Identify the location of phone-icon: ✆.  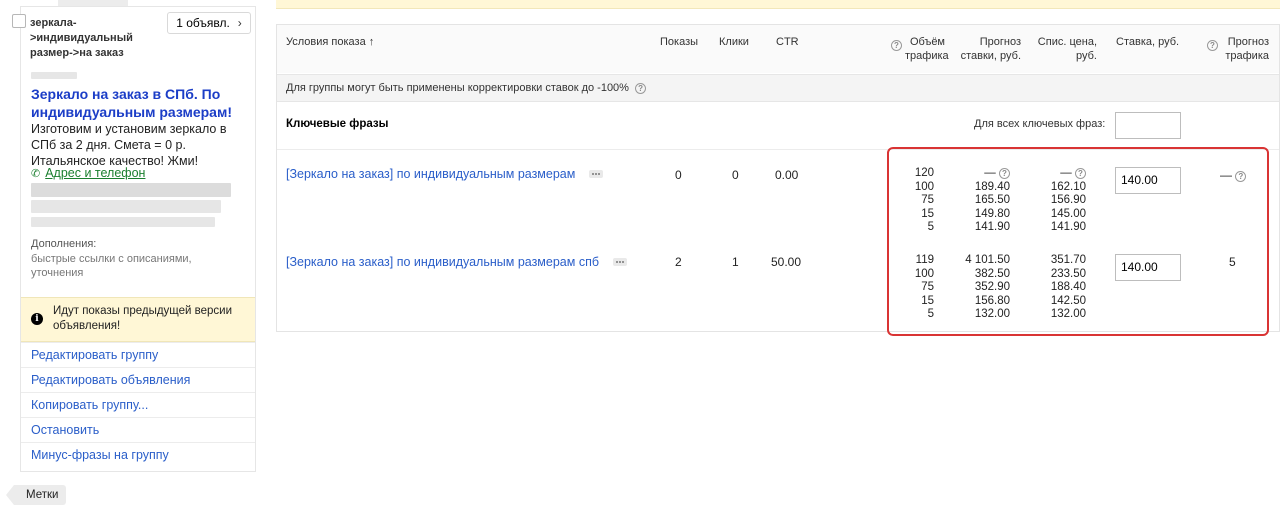
(36, 173).